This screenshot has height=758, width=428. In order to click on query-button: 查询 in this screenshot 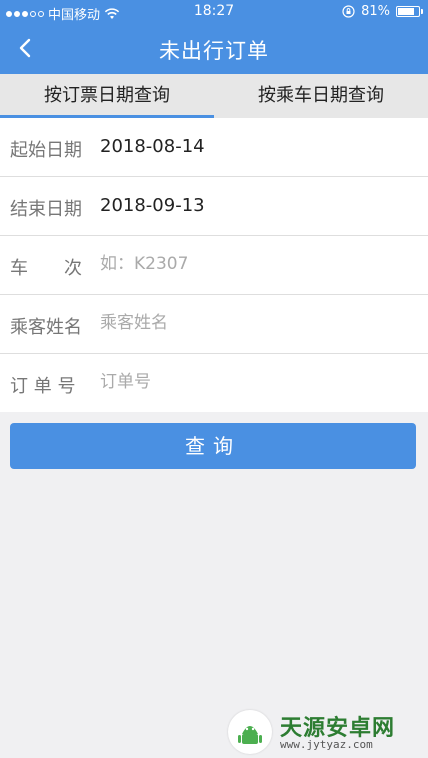, I will do `click(213, 446)`.